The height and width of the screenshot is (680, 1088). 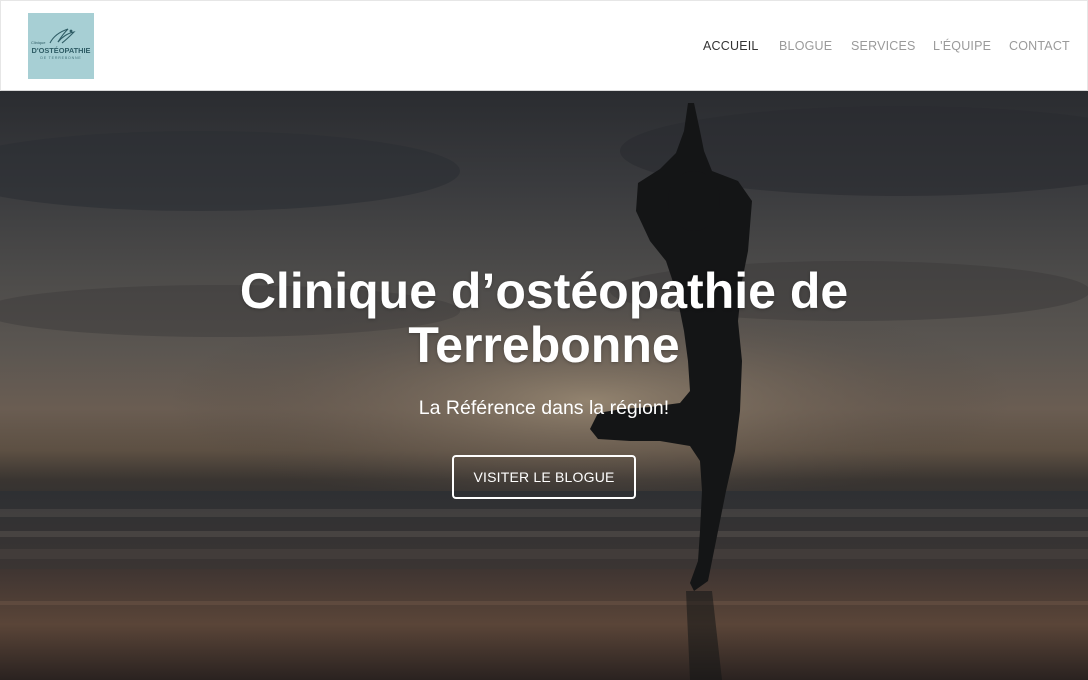 What do you see at coordinates (544, 291) in the screenshot?
I see `hero-title-line1: Clinique d’ostéopathie de` at bounding box center [544, 291].